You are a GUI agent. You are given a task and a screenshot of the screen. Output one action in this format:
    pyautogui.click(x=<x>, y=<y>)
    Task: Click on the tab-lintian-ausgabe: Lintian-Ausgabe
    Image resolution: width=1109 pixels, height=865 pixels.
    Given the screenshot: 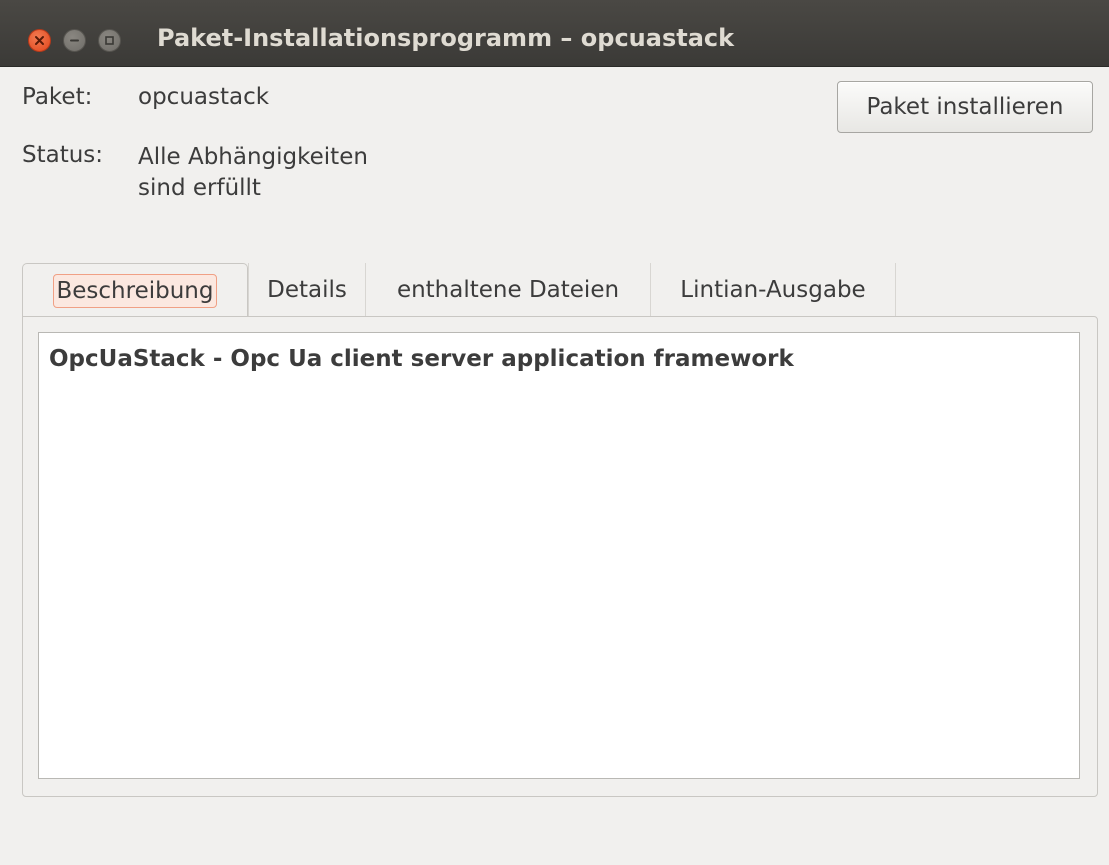 What is the action you would take?
    pyautogui.click(x=773, y=290)
    